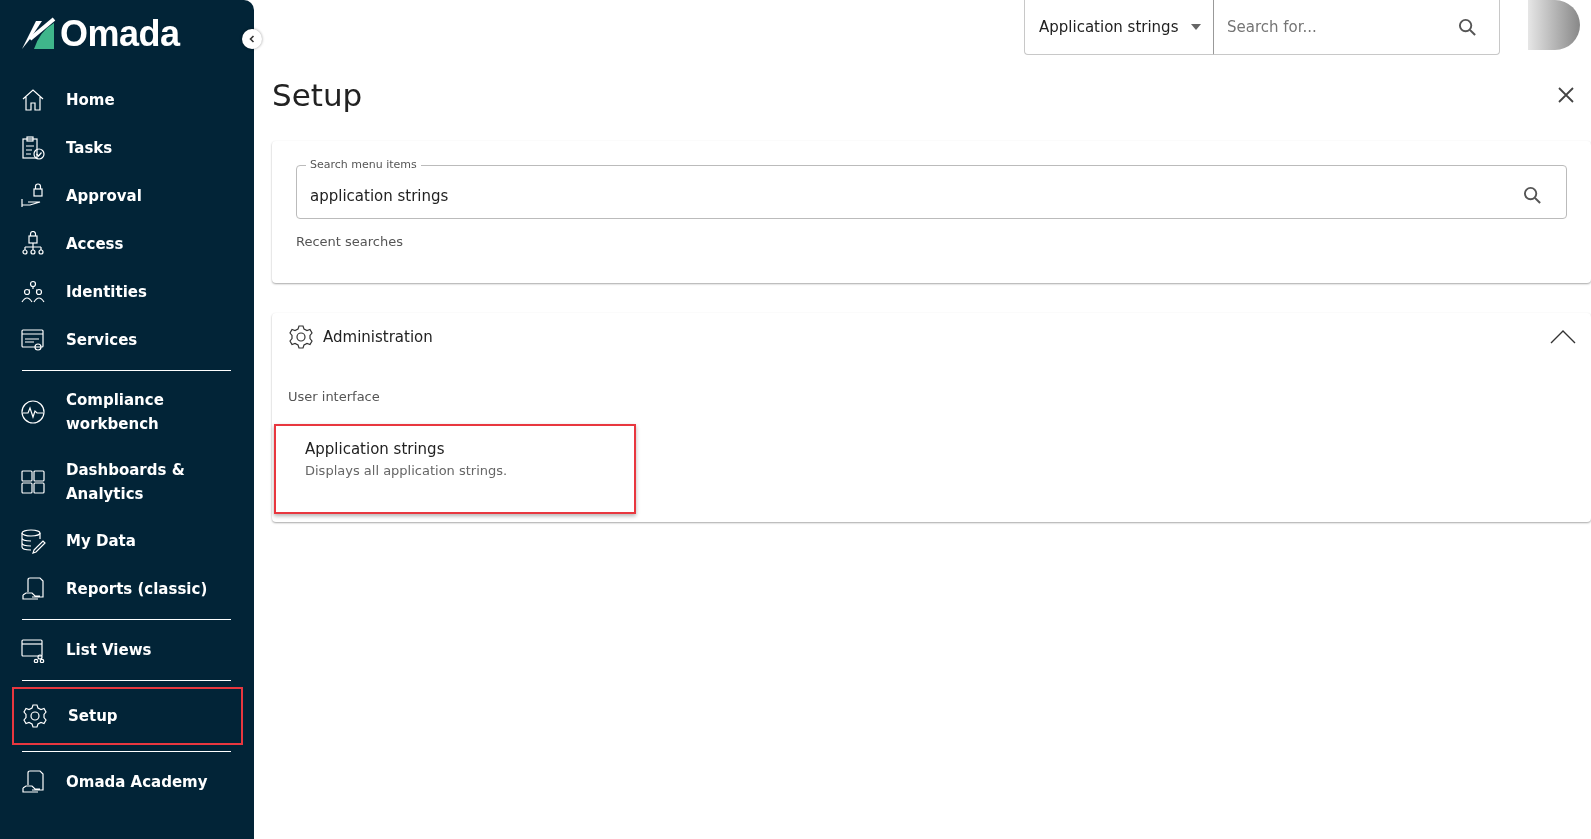 Image resolution: width=1591 pixels, height=839 pixels. I want to click on nav-item: Compliance workbench, so click(125, 412).